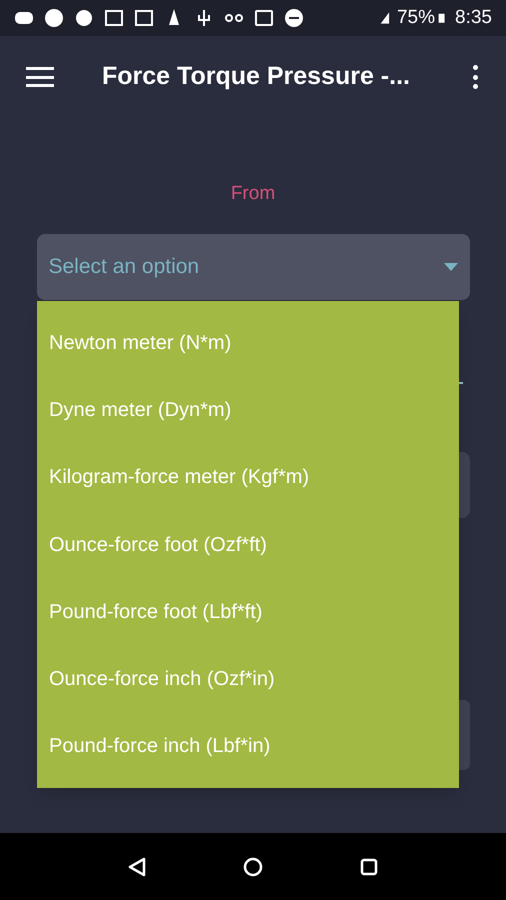 Image resolution: width=506 pixels, height=900 pixels. I want to click on dropdown-caret-icon, so click(451, 266).